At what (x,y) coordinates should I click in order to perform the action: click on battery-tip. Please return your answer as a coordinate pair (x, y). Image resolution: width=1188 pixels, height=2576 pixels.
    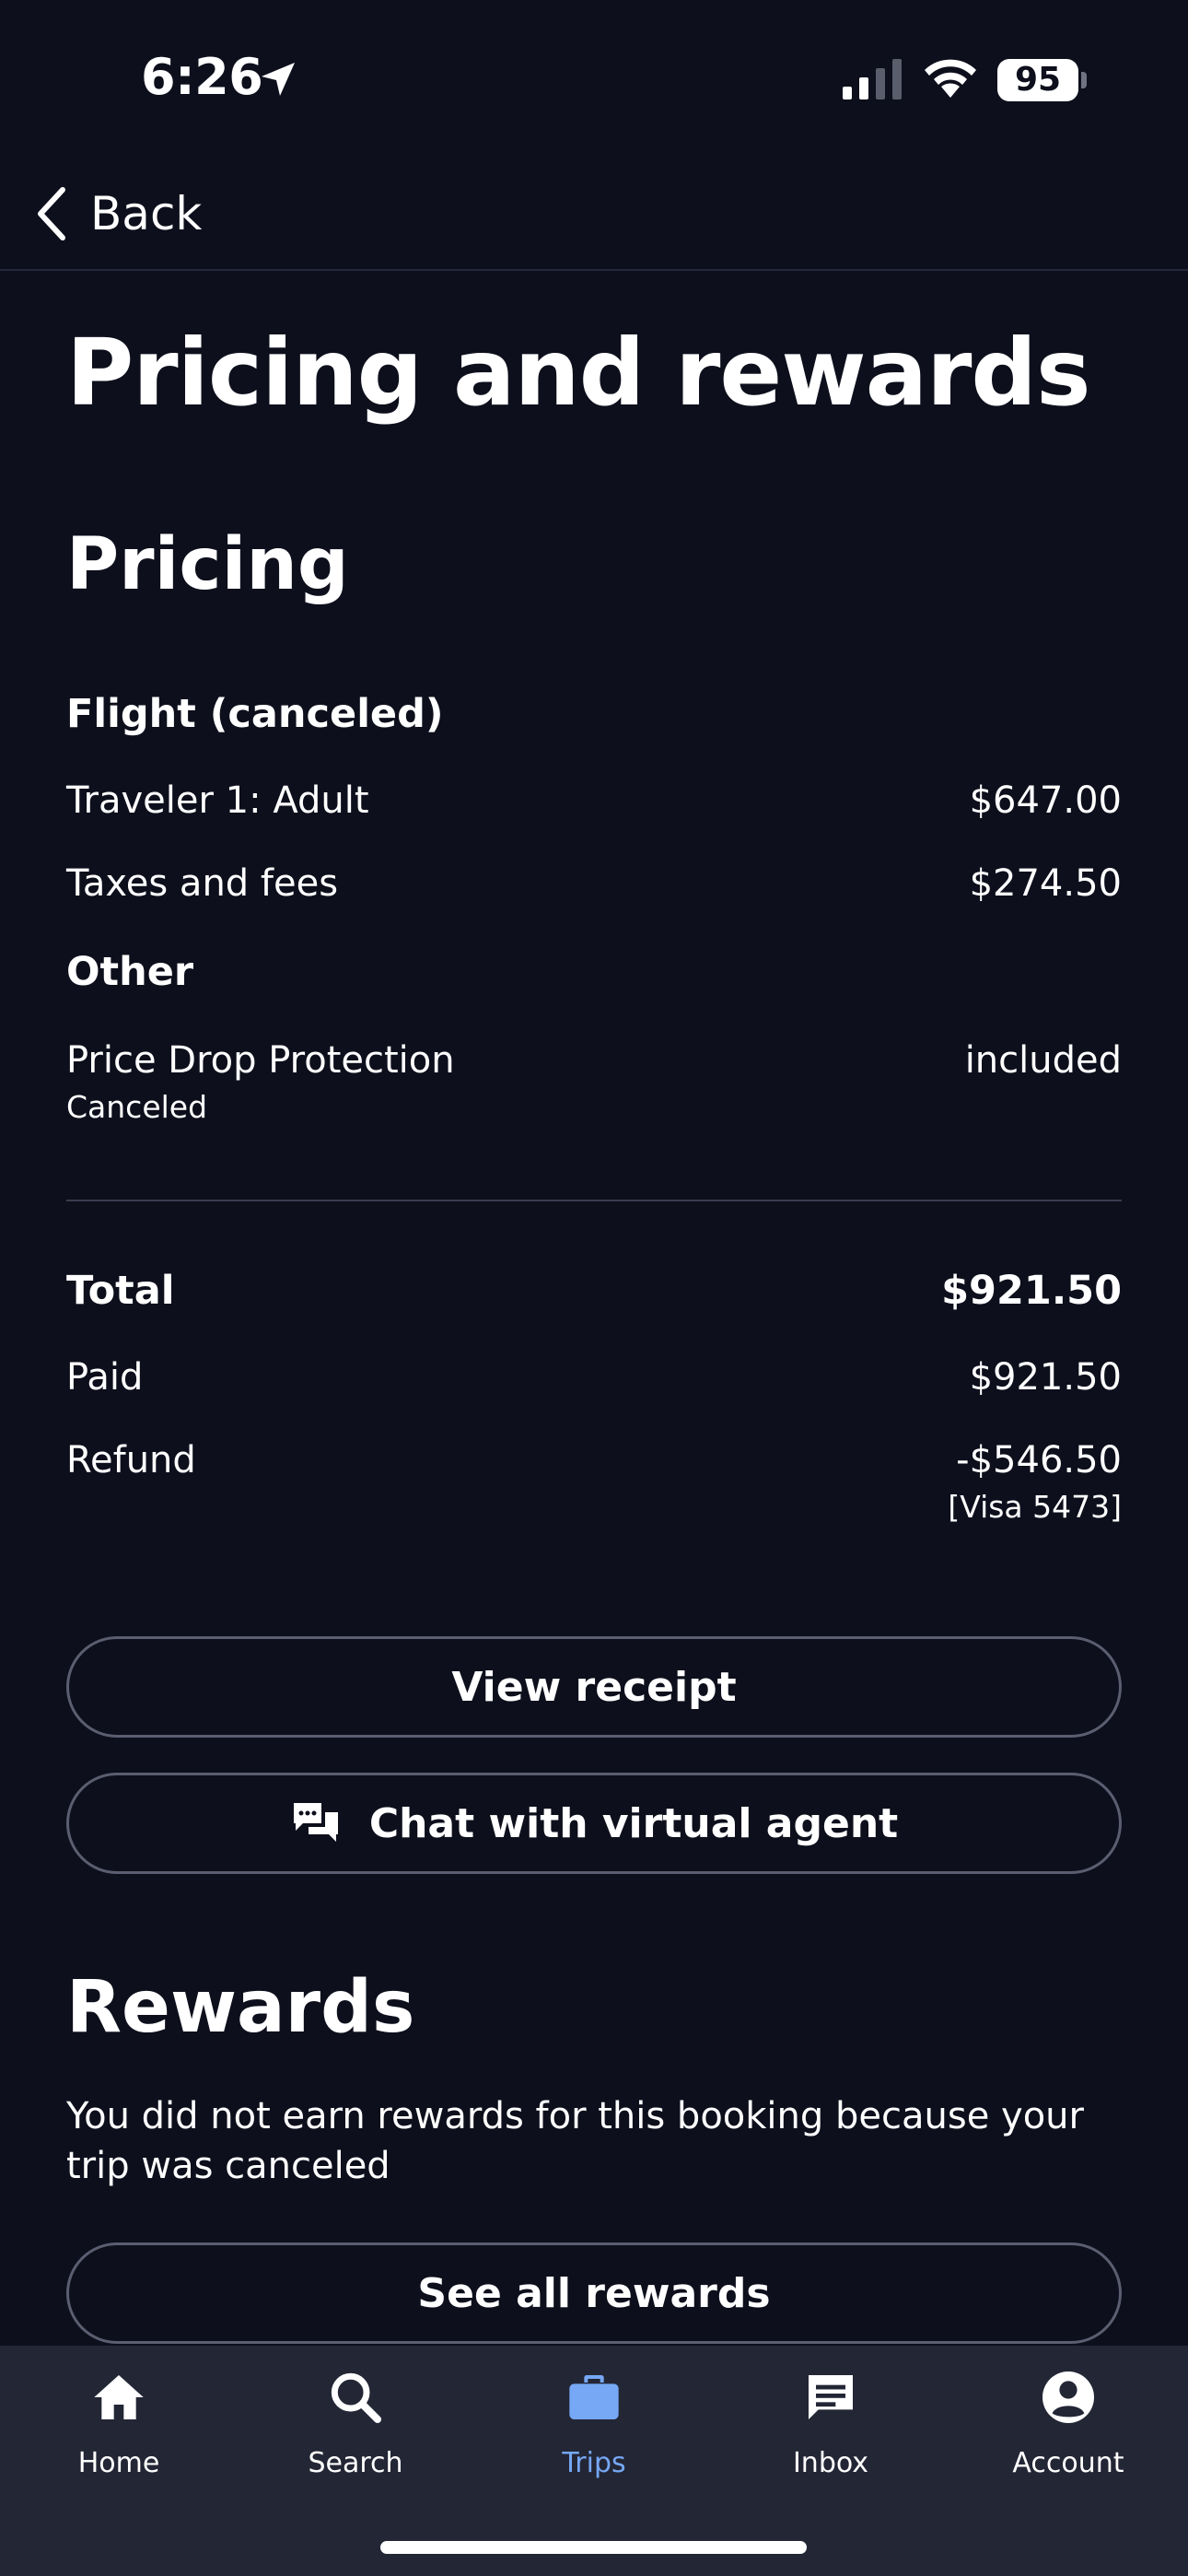
    Looking at the image, I should click on (1084, 80).